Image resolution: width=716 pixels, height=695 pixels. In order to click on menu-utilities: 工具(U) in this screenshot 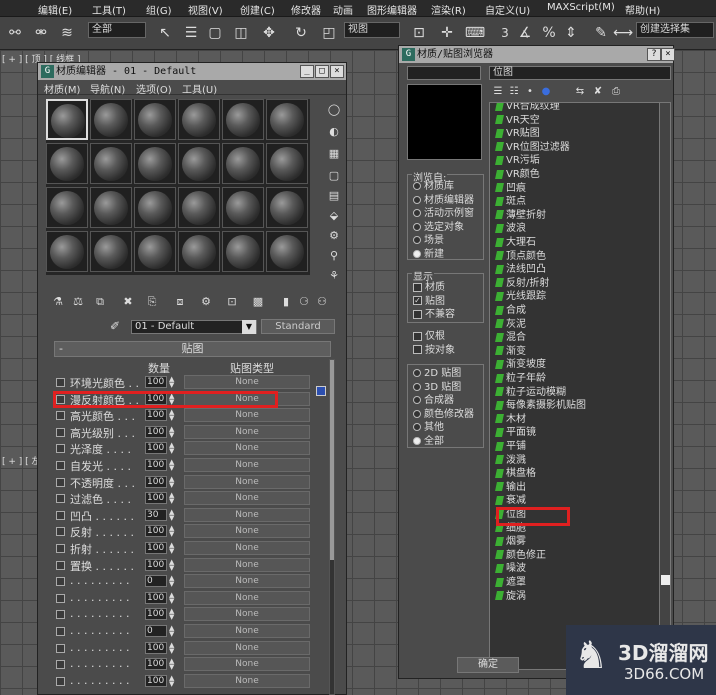, I will do `click(199, 88)`.